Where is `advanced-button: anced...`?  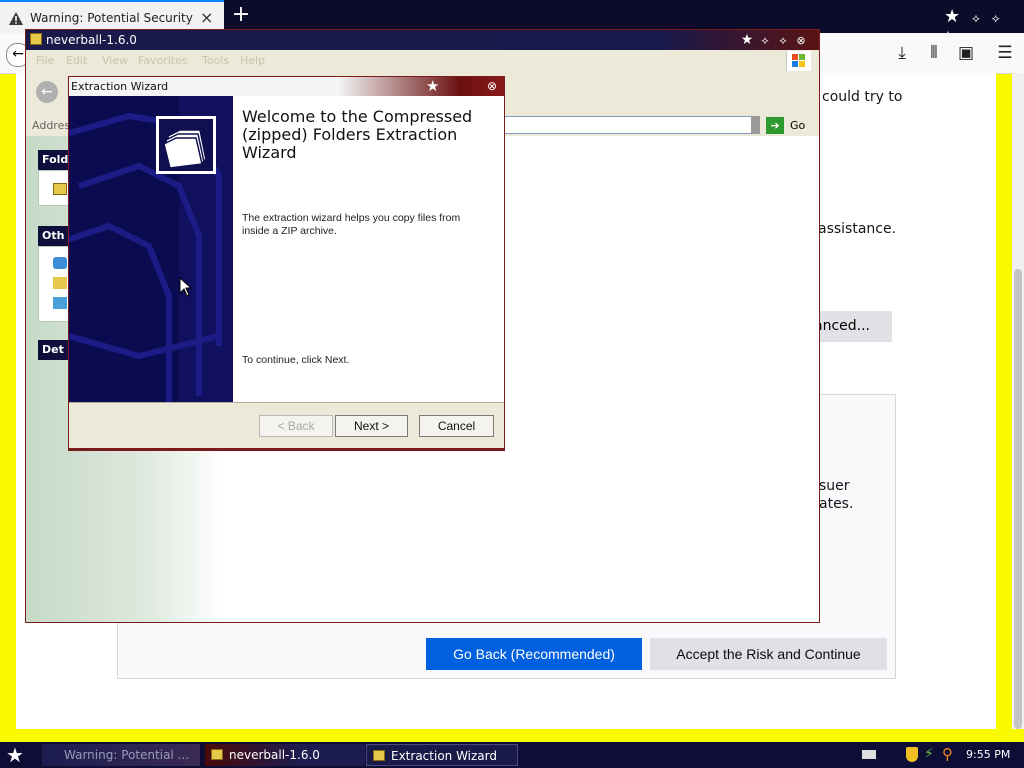
advanced-button: anced... is located at coordinates (850, 326).